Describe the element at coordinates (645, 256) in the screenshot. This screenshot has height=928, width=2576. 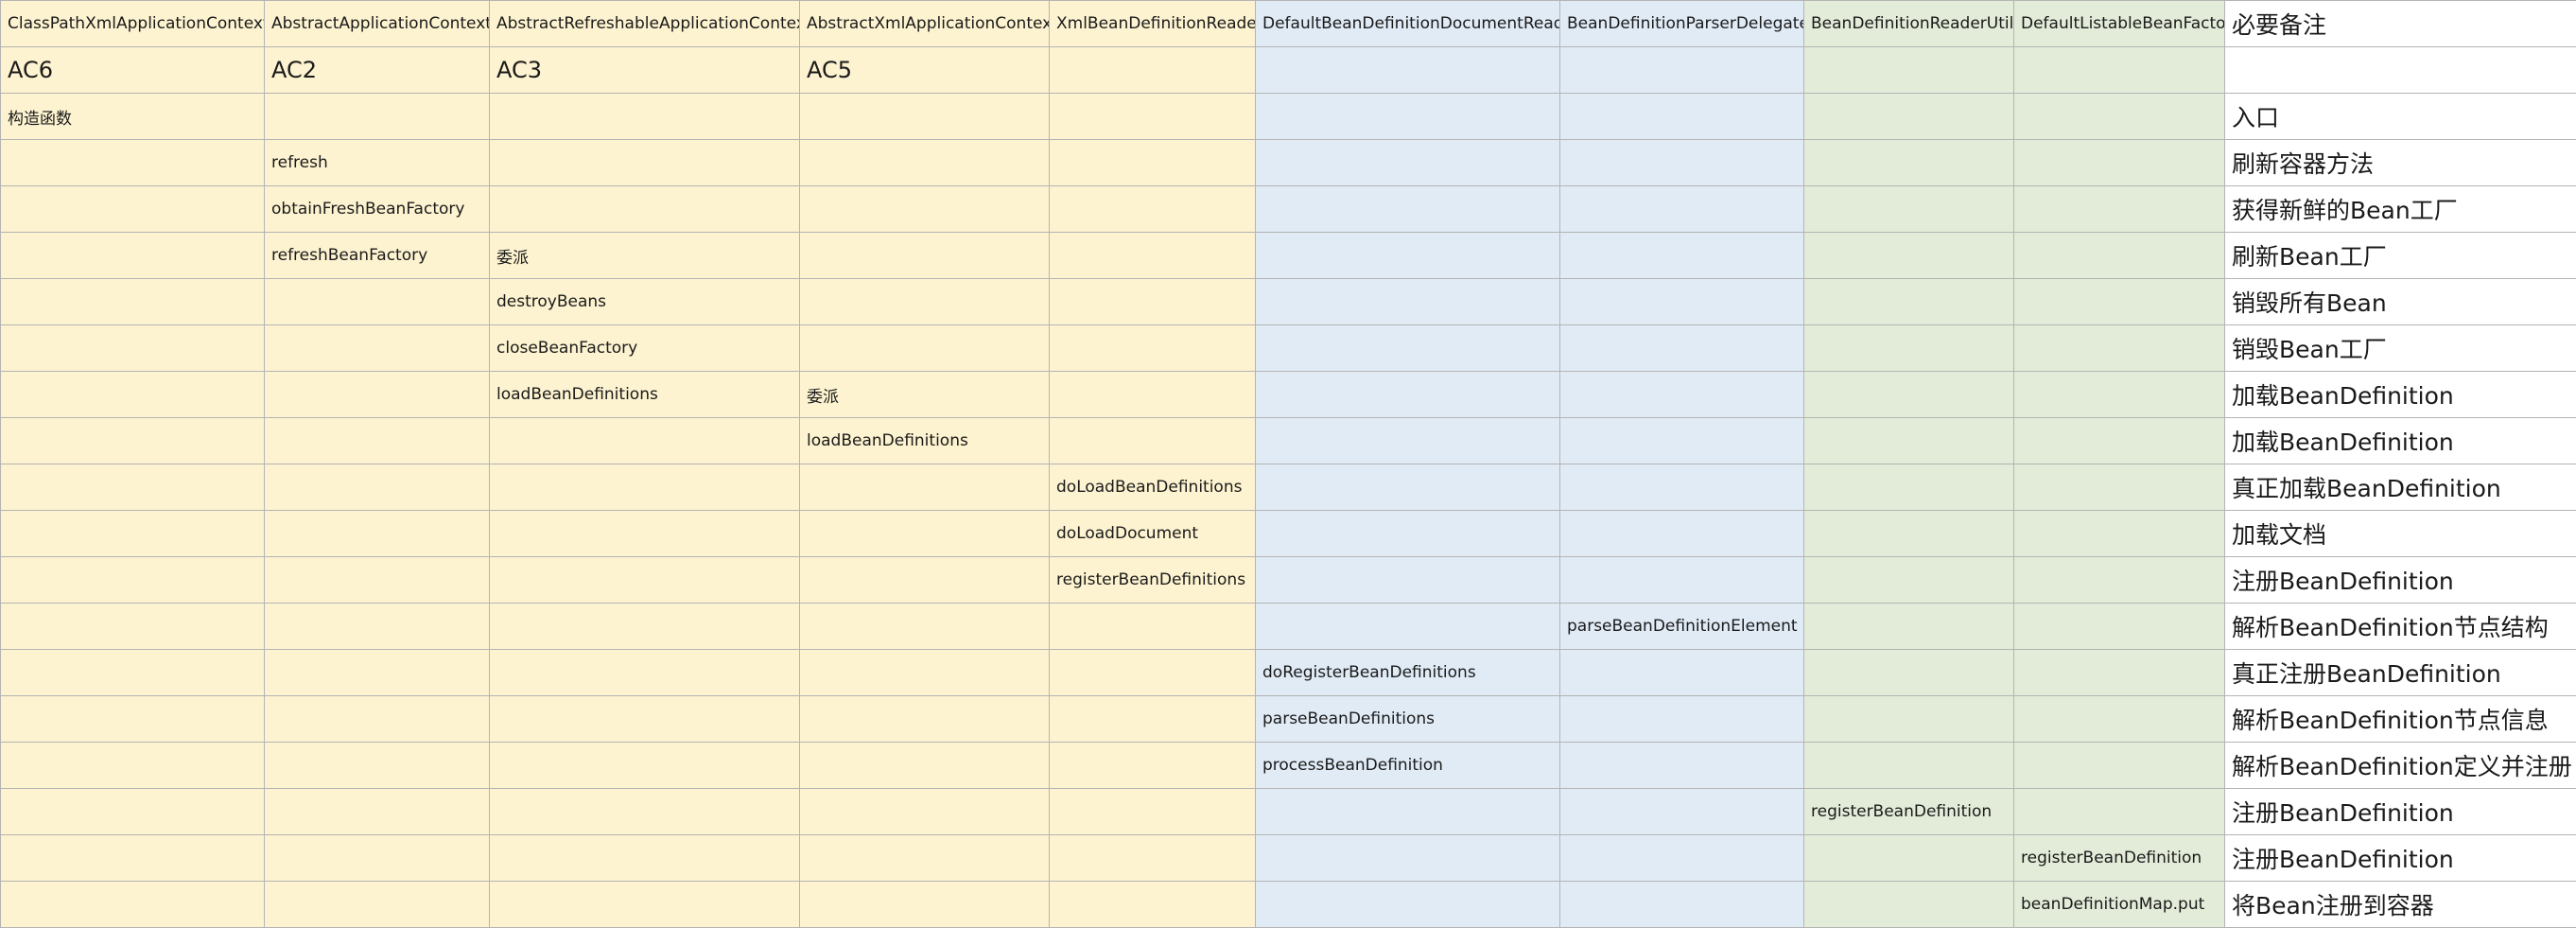
I see `cell-c3: 委派` at that location.